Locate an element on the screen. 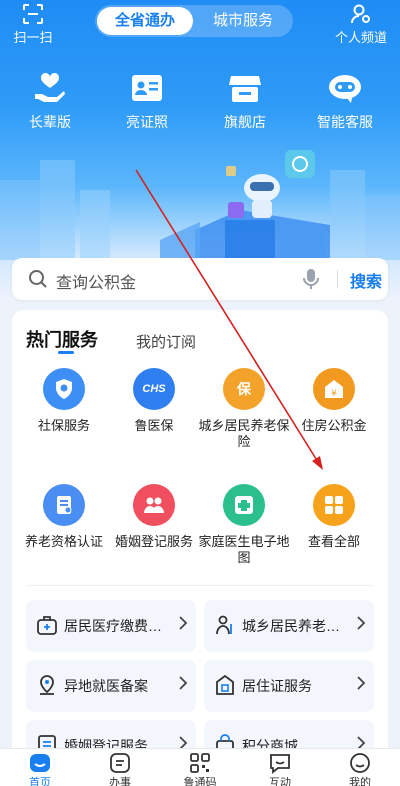 The image size is (400, 786). scan-button: 扫一扫 is located at coordinates (33, 24).